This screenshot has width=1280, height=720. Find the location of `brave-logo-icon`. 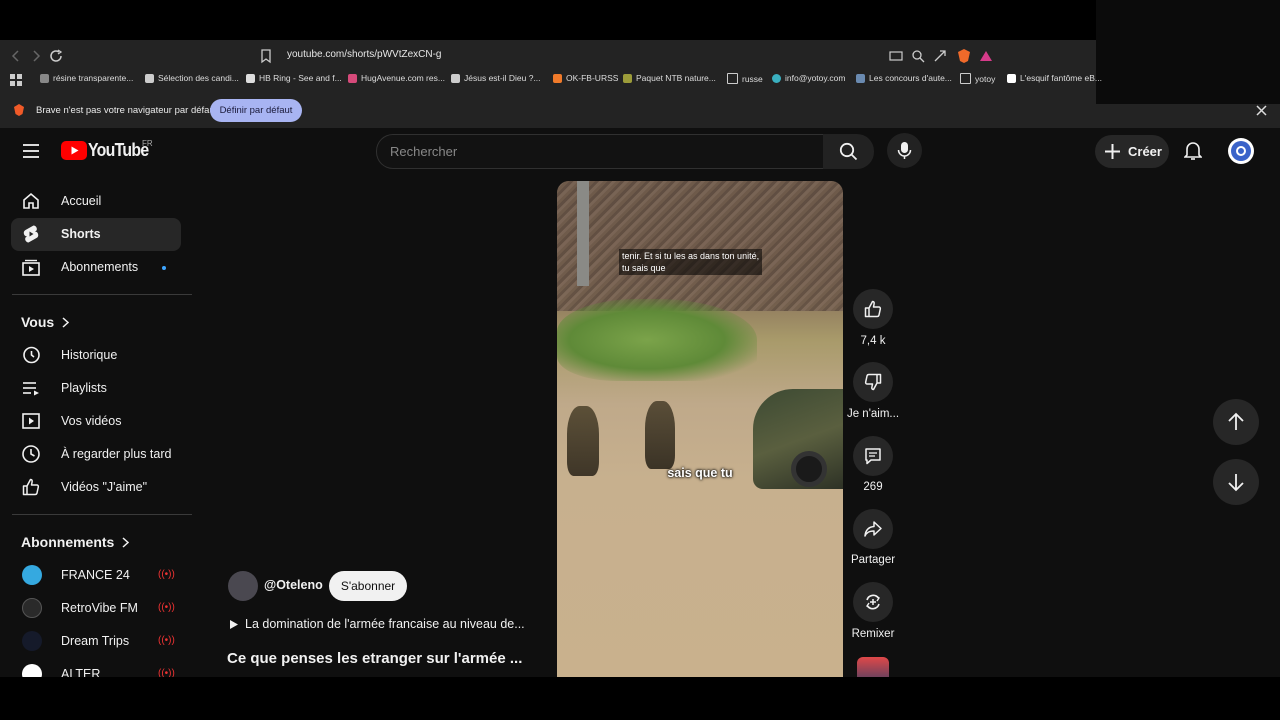

brave-logo-icon is located at coordinates (19, 110).